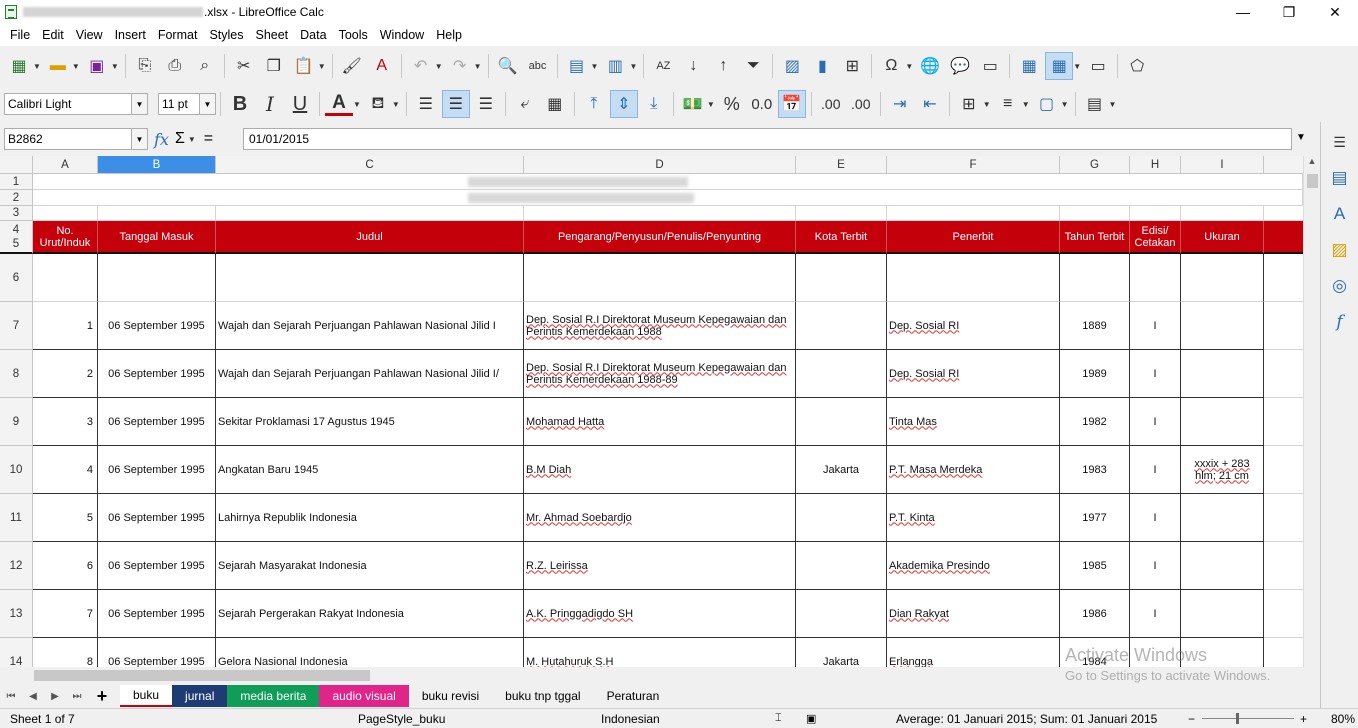 The height and width of the screenshot is (728, 1358). I want to click on row-header-4-5: 4 5, so click(16, 237).